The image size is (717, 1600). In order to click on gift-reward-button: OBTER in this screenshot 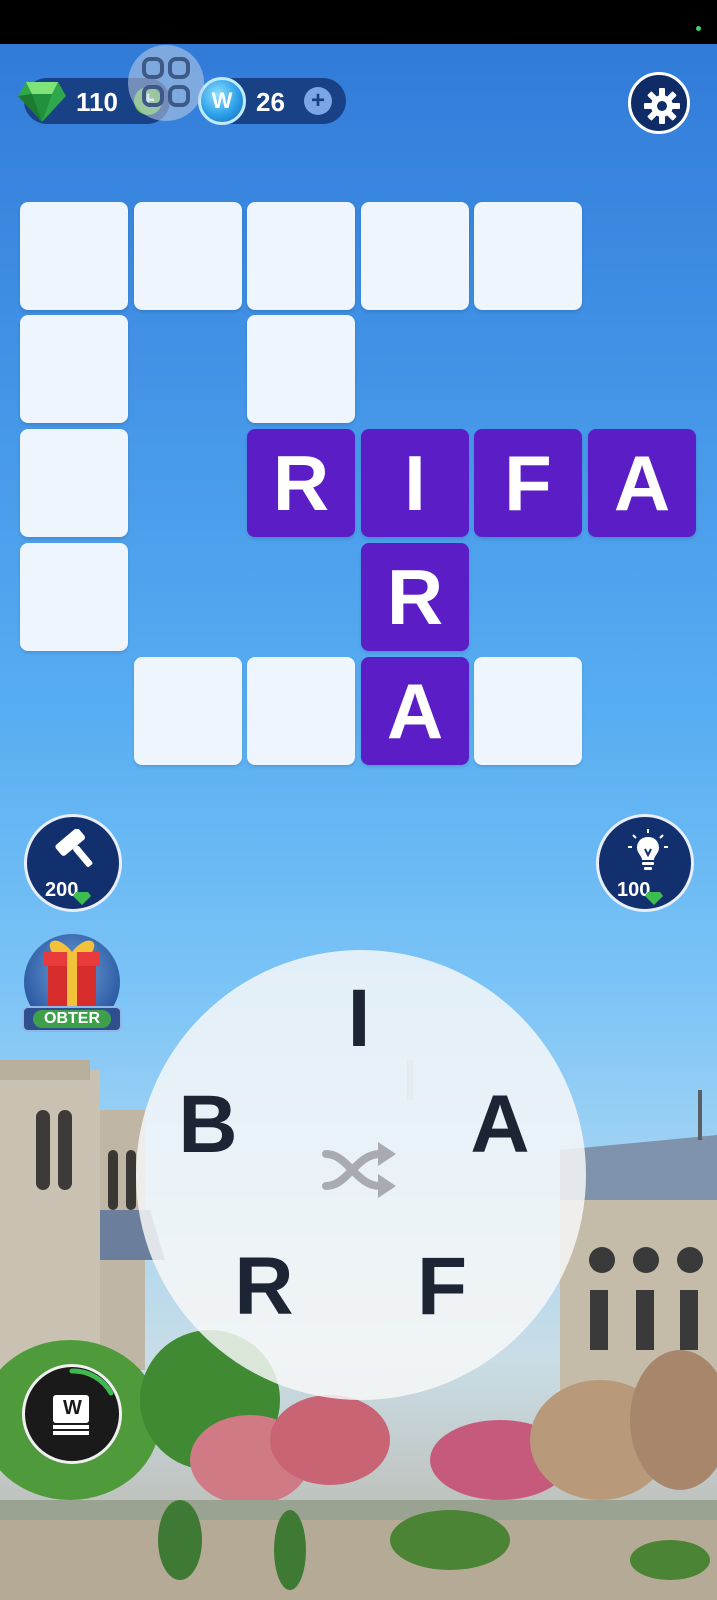, I will do `click(72, 984)`.